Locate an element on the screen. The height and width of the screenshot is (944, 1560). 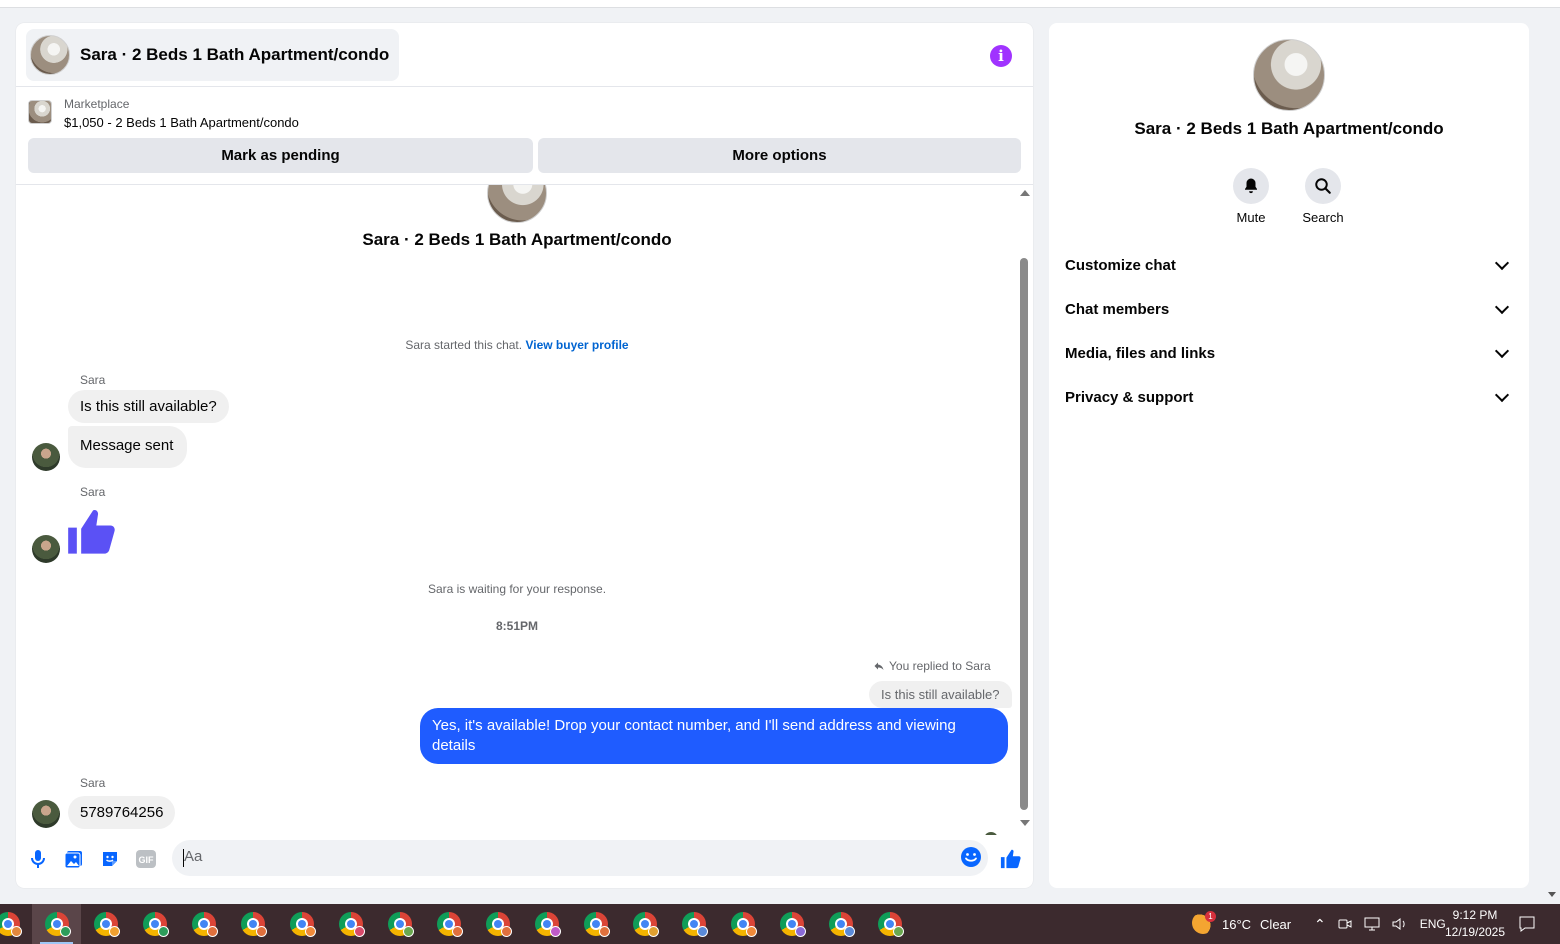
info-icon: i is located at coordinates (1001, 56).